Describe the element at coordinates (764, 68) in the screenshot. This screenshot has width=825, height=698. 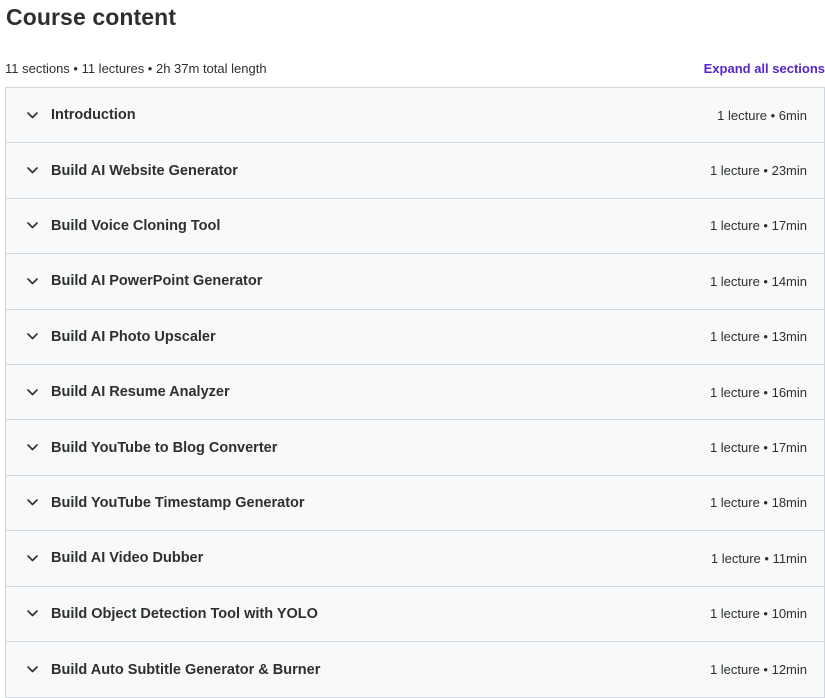
I see `expand-all-button: Expand all sections` at that location.